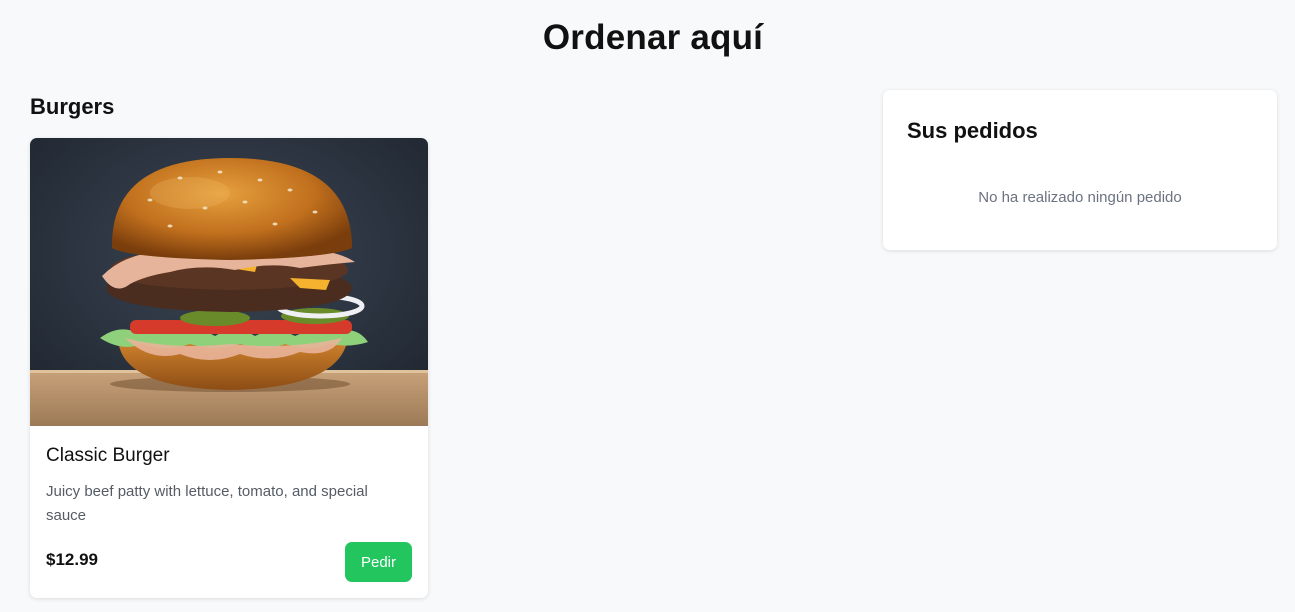 This screenshot has height=612, width=1295. Describe the element at coordinates (1080, 197) in the screenshot. I see `orders-empty-message: No ha realizado ningún pedido` at that location.